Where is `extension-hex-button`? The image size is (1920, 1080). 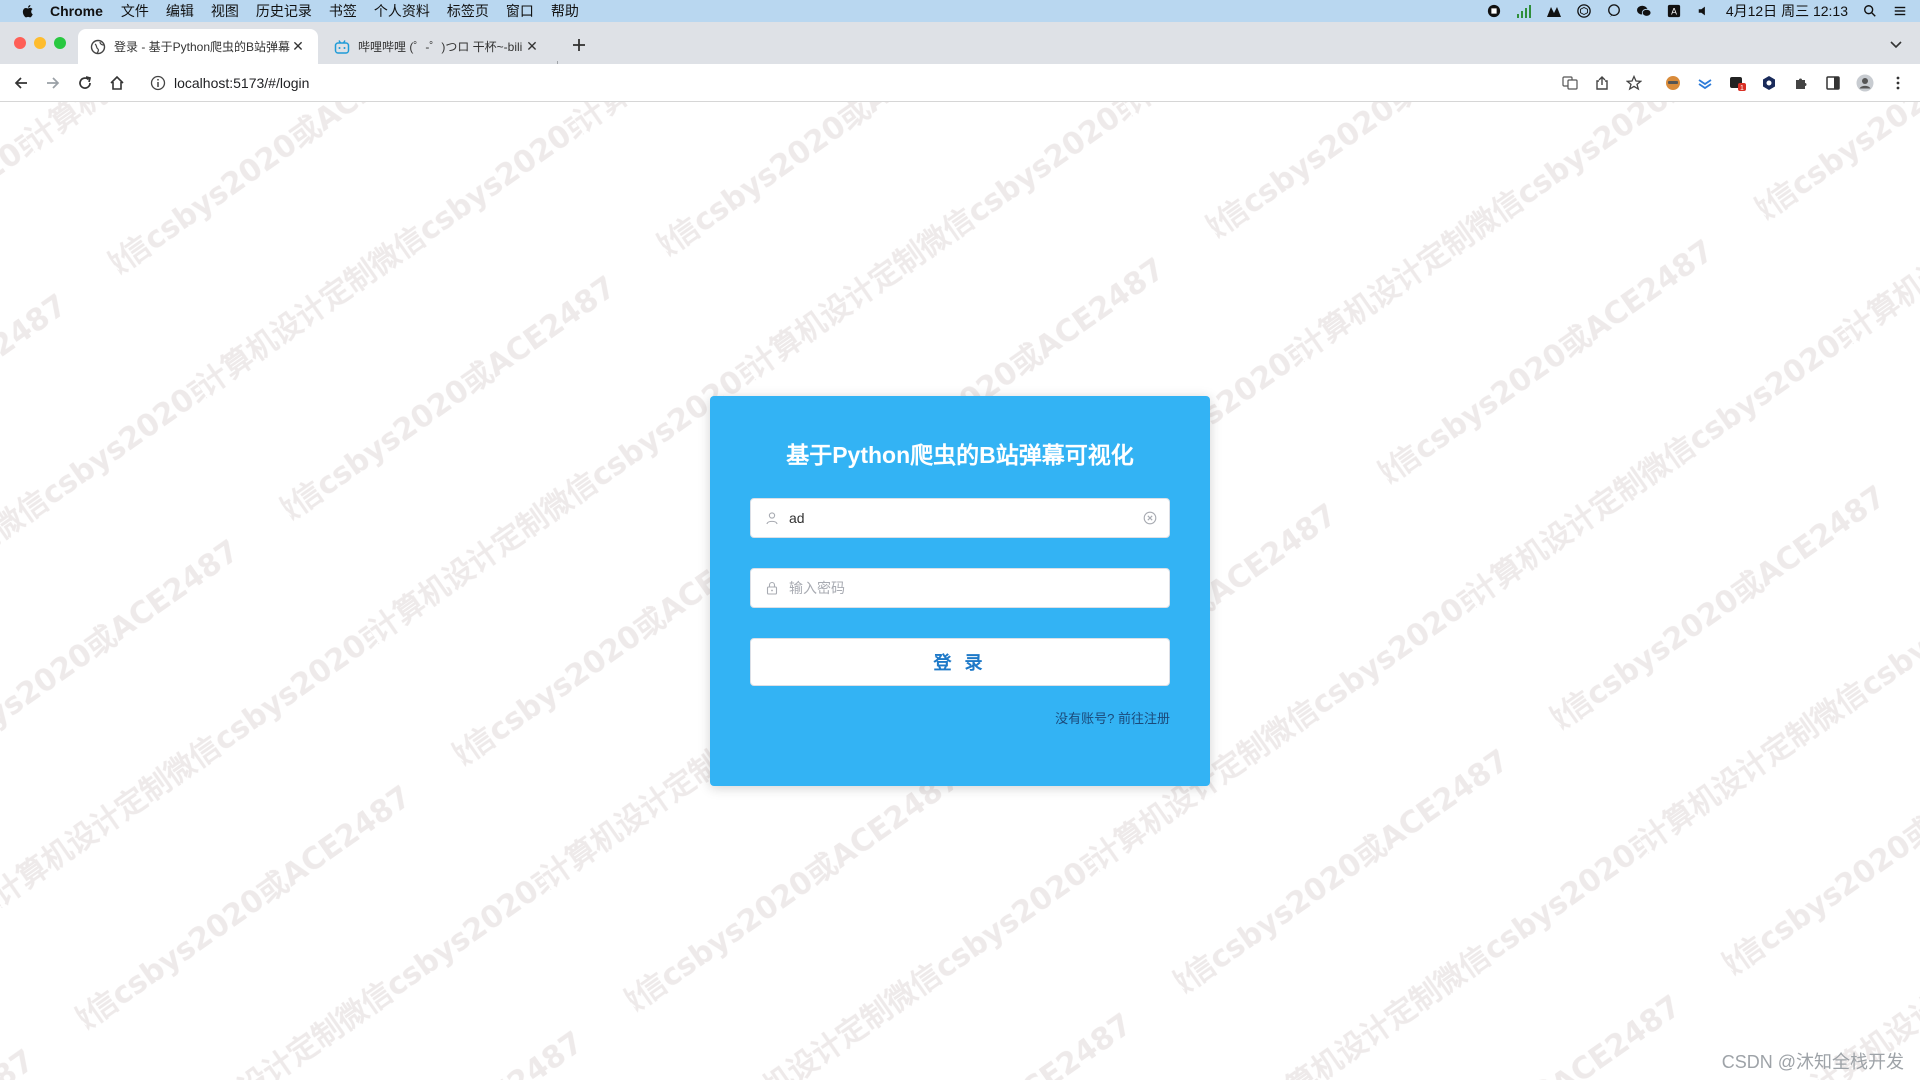
extension-hex-button is located at coordinates (1769, 83).